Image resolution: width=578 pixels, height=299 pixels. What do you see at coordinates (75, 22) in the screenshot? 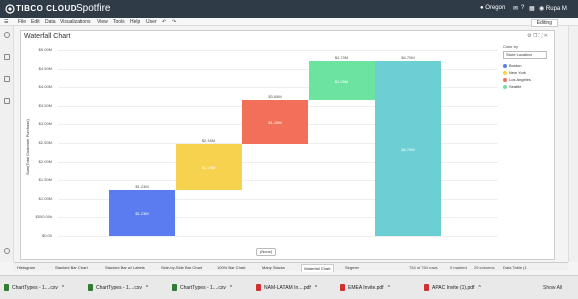
I see `menu-visualizations: Visualizations` at bounding box center [75, 22].